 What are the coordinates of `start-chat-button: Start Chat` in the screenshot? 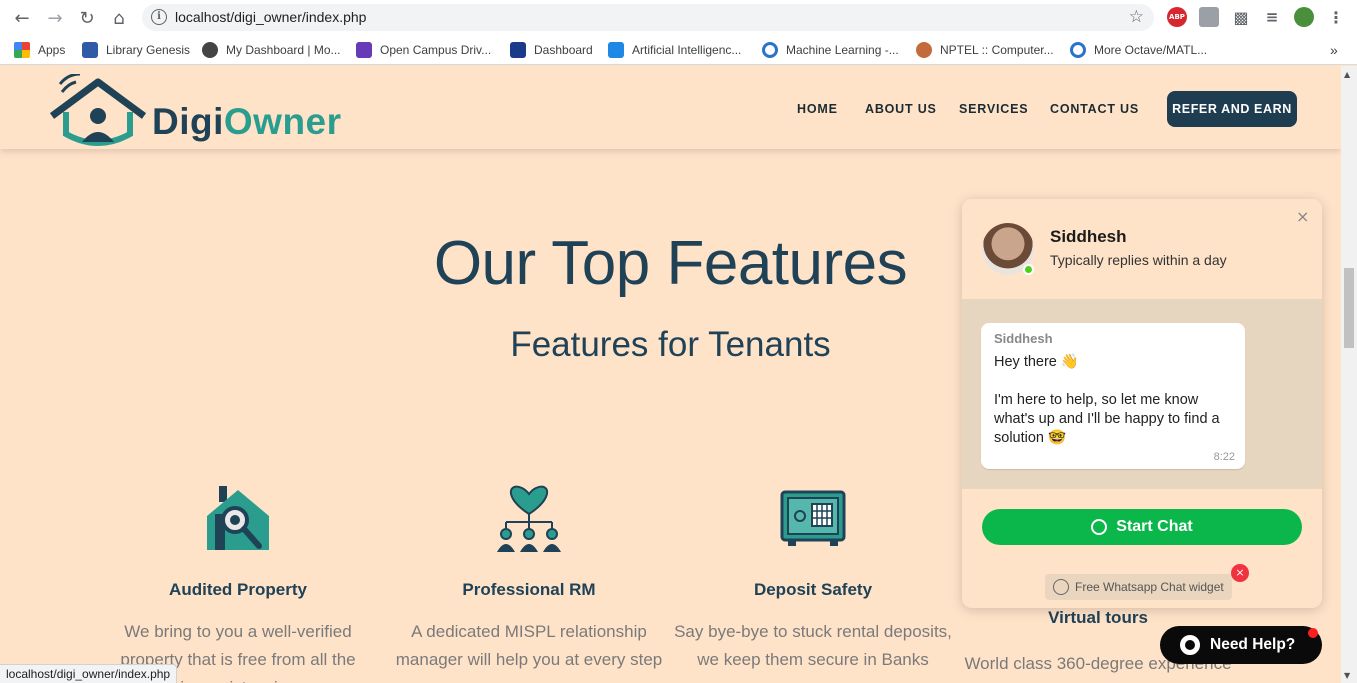 It's located at (1142, 527).